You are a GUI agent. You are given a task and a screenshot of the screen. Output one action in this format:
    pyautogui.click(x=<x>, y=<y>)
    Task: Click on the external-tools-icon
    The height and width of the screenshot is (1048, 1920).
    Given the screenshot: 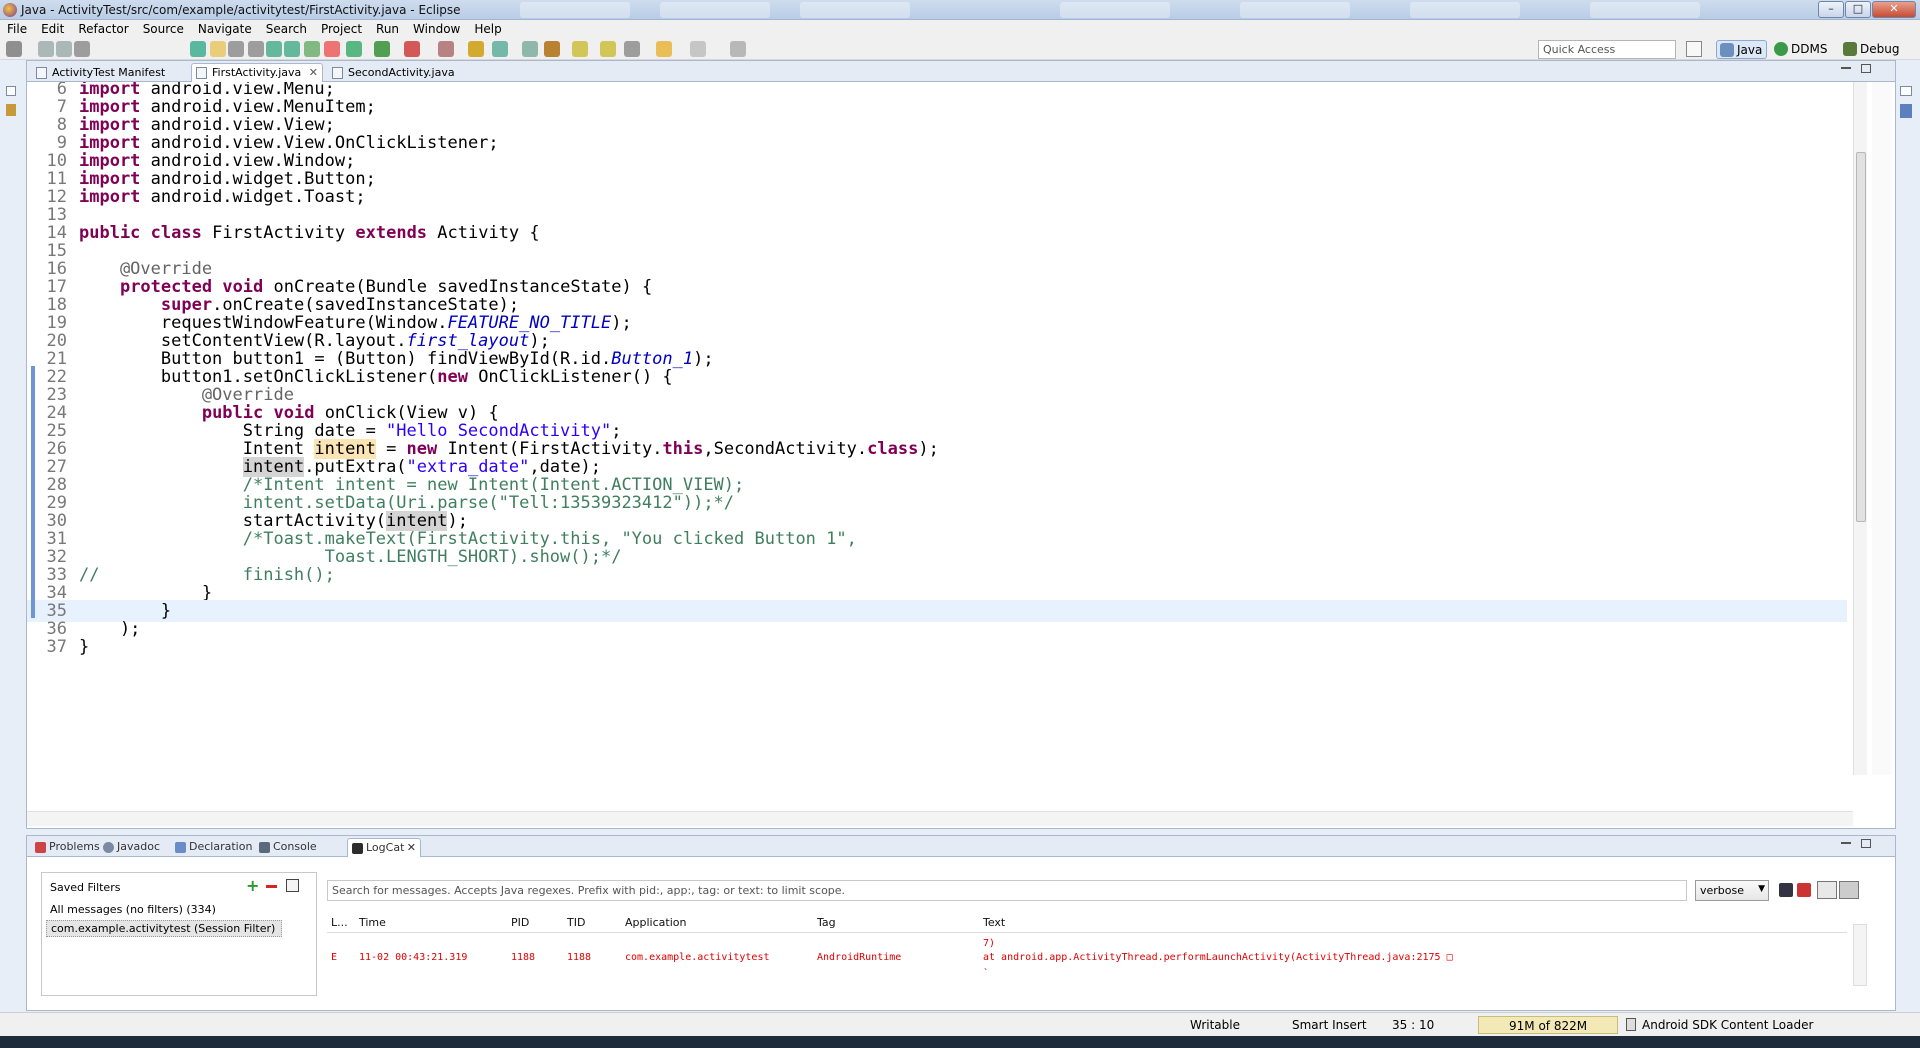 What is the action you would take?
    pyautogui.click(x=412, y=49)
    